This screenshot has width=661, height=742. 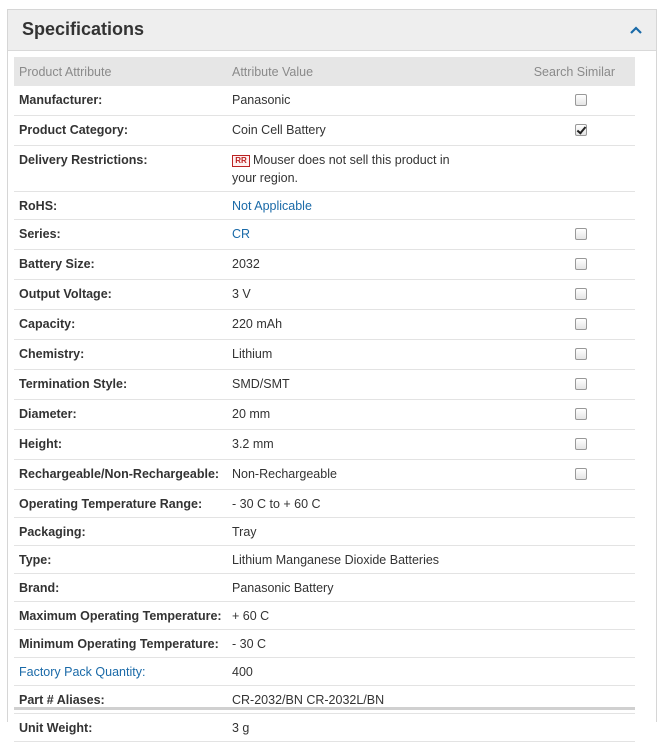 What do you see at coordinates (347, 234) in the screenshot?
I see `attribute-value-cell: CR` at bounding box center [347, 234].